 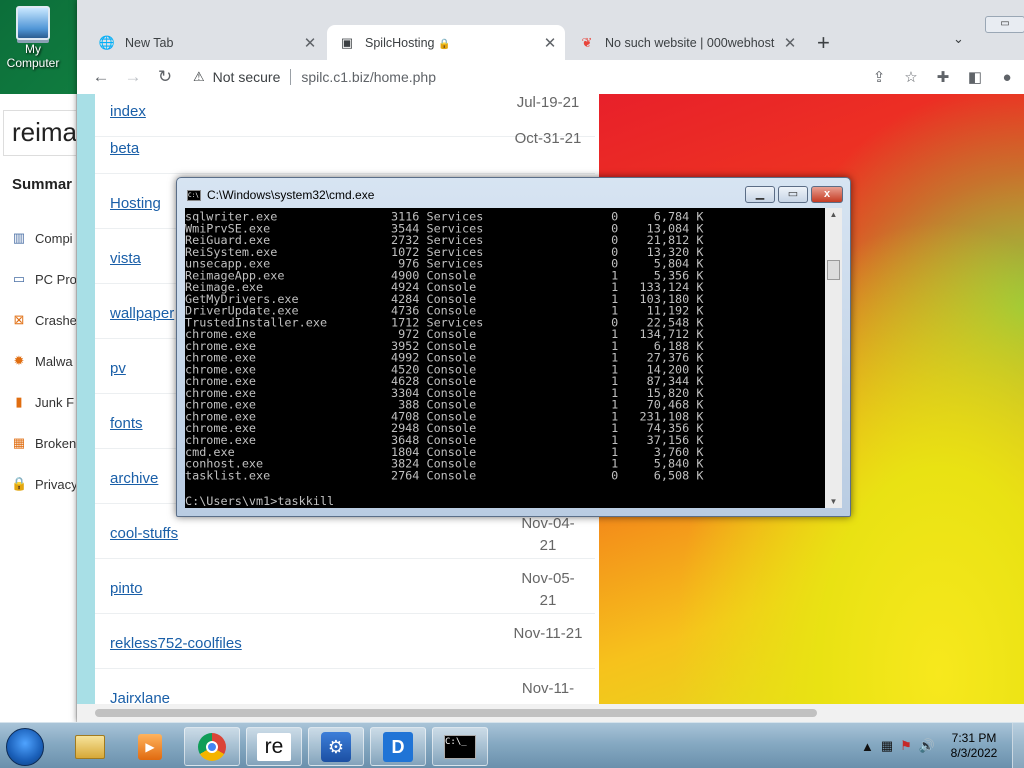 I want to click on site-link: fonts, so click(x=126, y=423).